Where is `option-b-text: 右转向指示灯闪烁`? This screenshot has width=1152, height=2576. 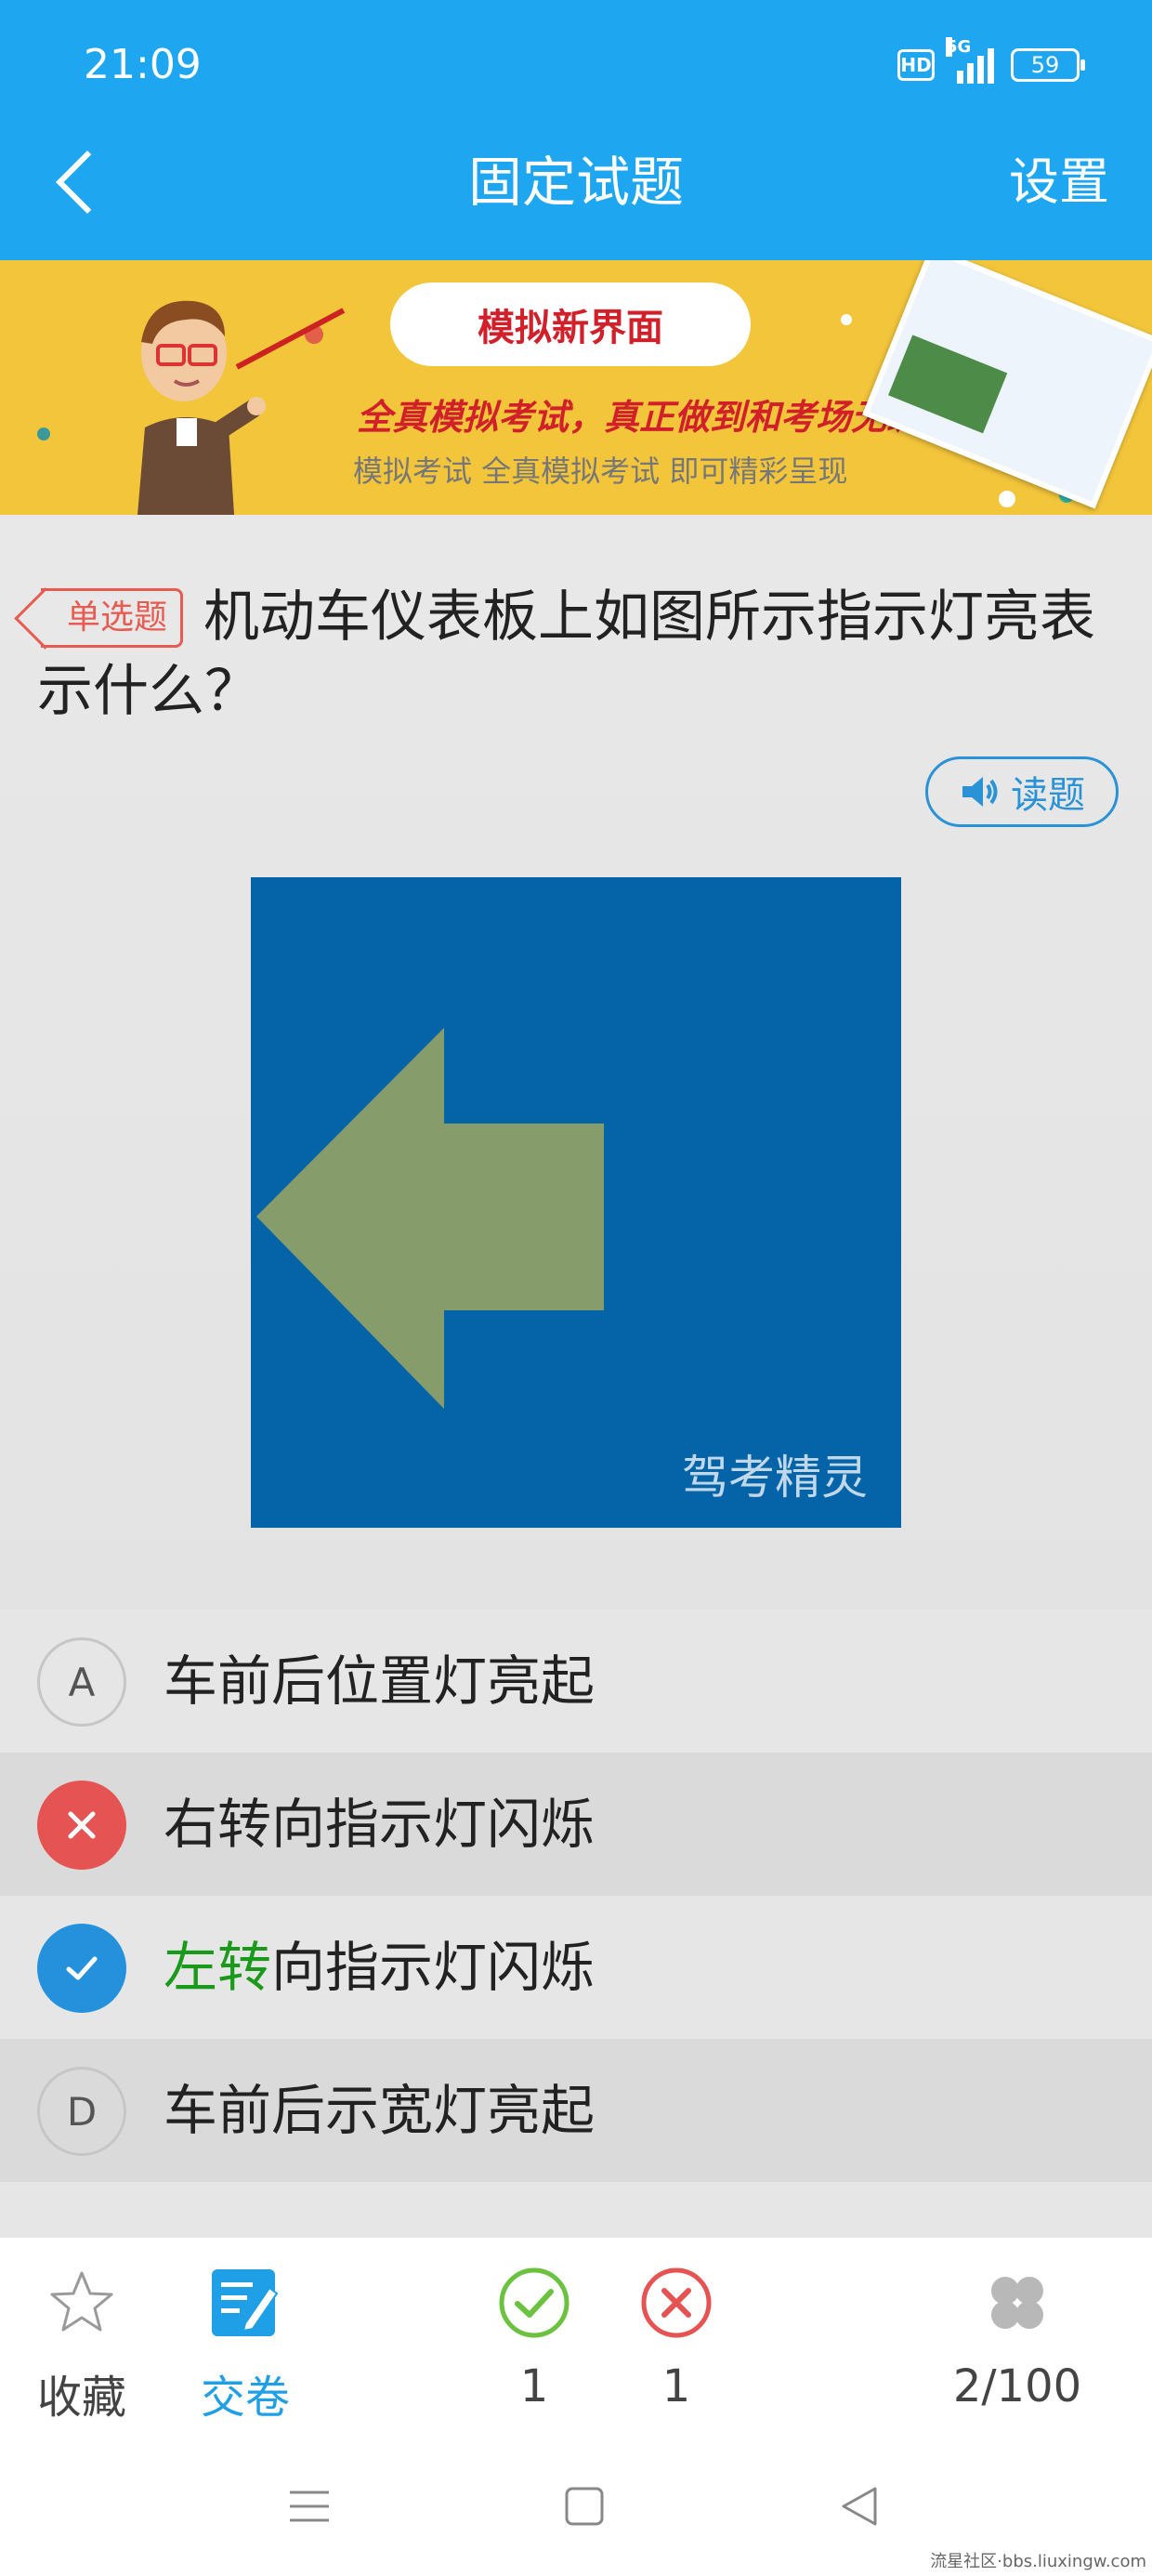
option-b-text: 右转向指示灯闪烁 is located at coordinates (380, 1824).